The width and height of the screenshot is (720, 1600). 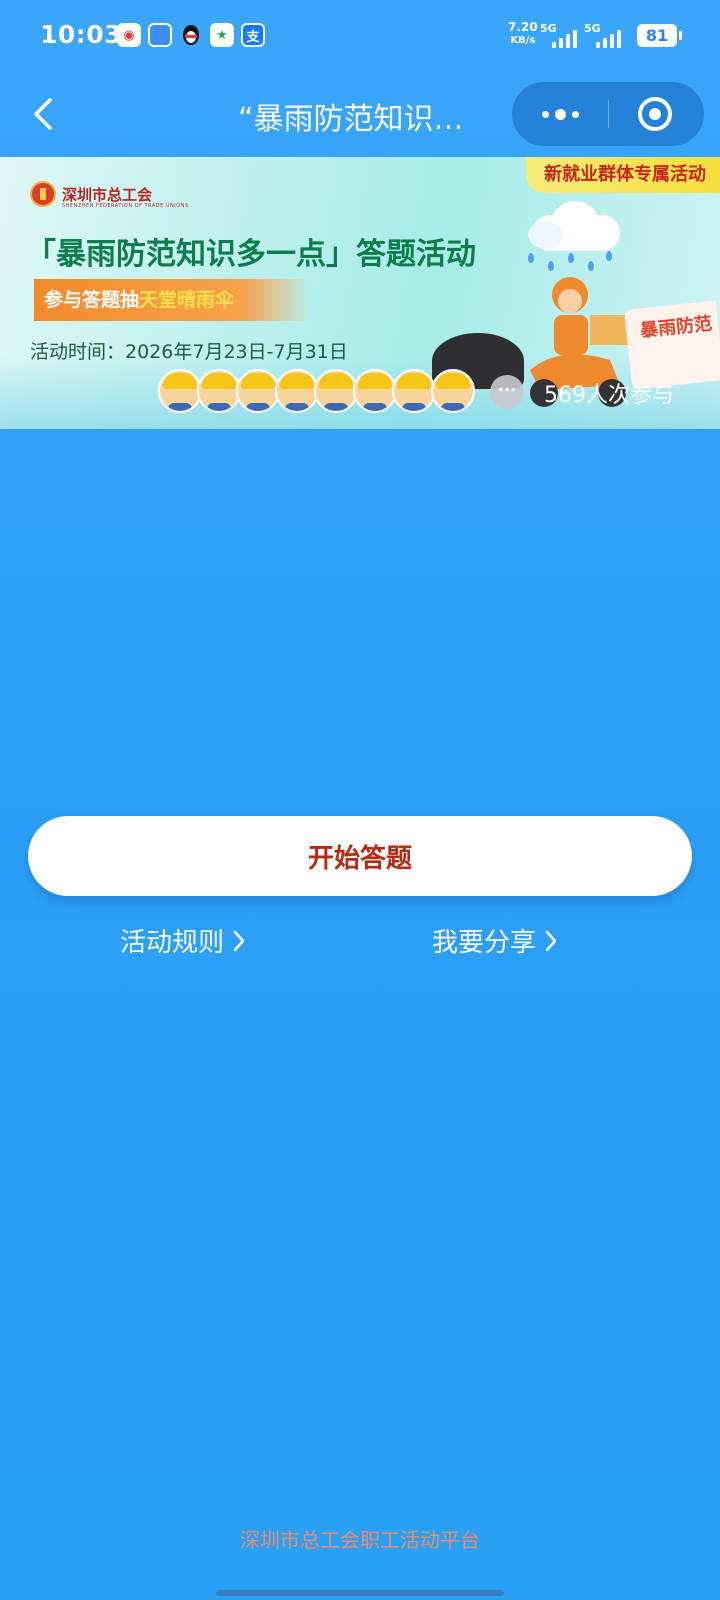 What do you see at coordinates (253, 35) in the screenshot?
I see `alipay-icon: 支` at bounding box center [253, 35].